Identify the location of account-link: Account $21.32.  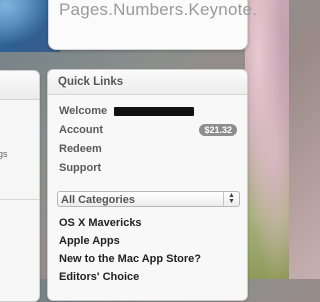
(149, 130).